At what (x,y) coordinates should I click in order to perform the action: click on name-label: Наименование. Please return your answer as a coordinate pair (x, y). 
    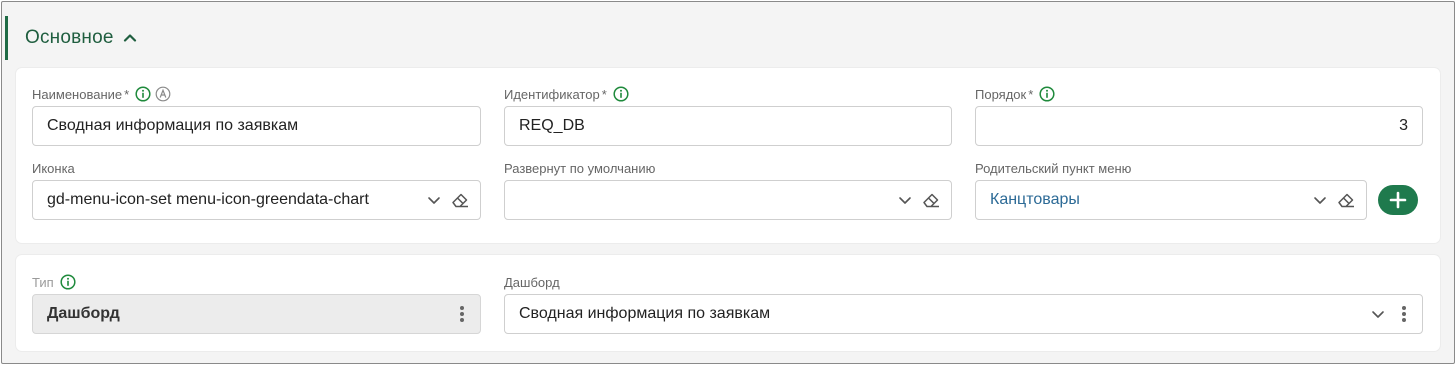
    Looking at the image, I should click on (77, 94).